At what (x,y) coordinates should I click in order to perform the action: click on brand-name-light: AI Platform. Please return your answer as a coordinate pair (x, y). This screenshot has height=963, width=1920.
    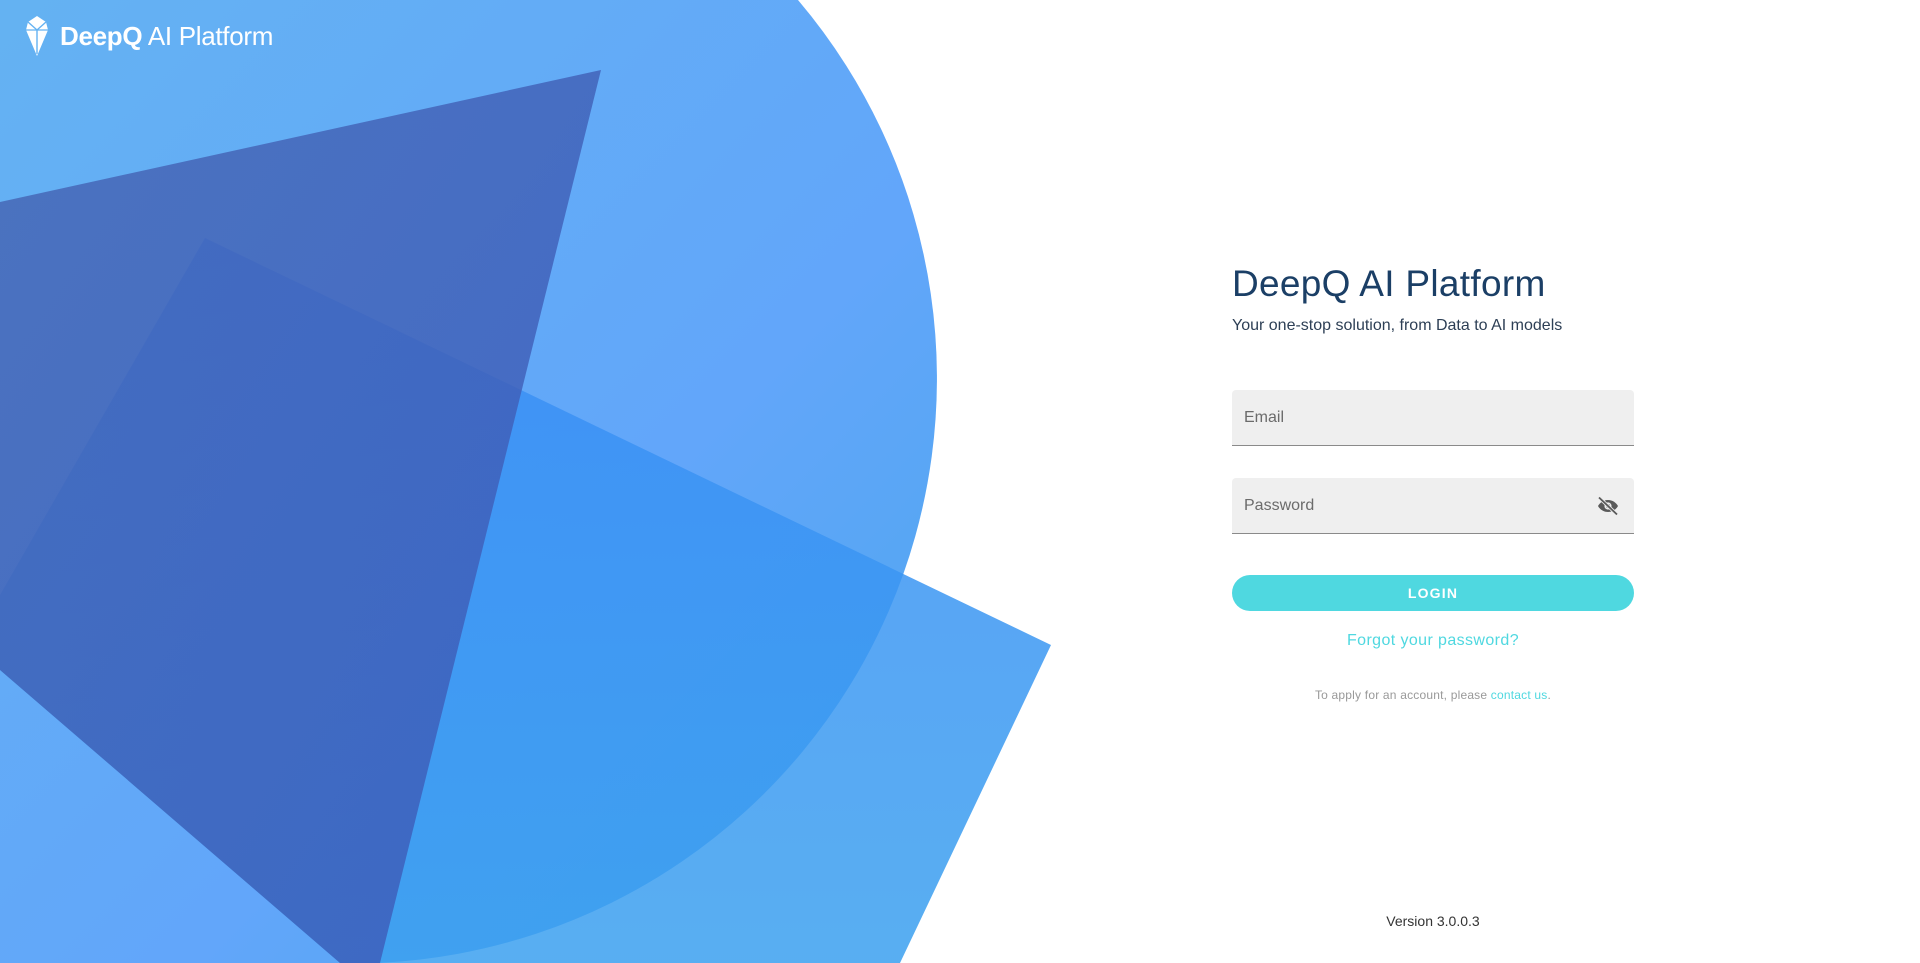
    Looking at the image, I should click on (210, 36).